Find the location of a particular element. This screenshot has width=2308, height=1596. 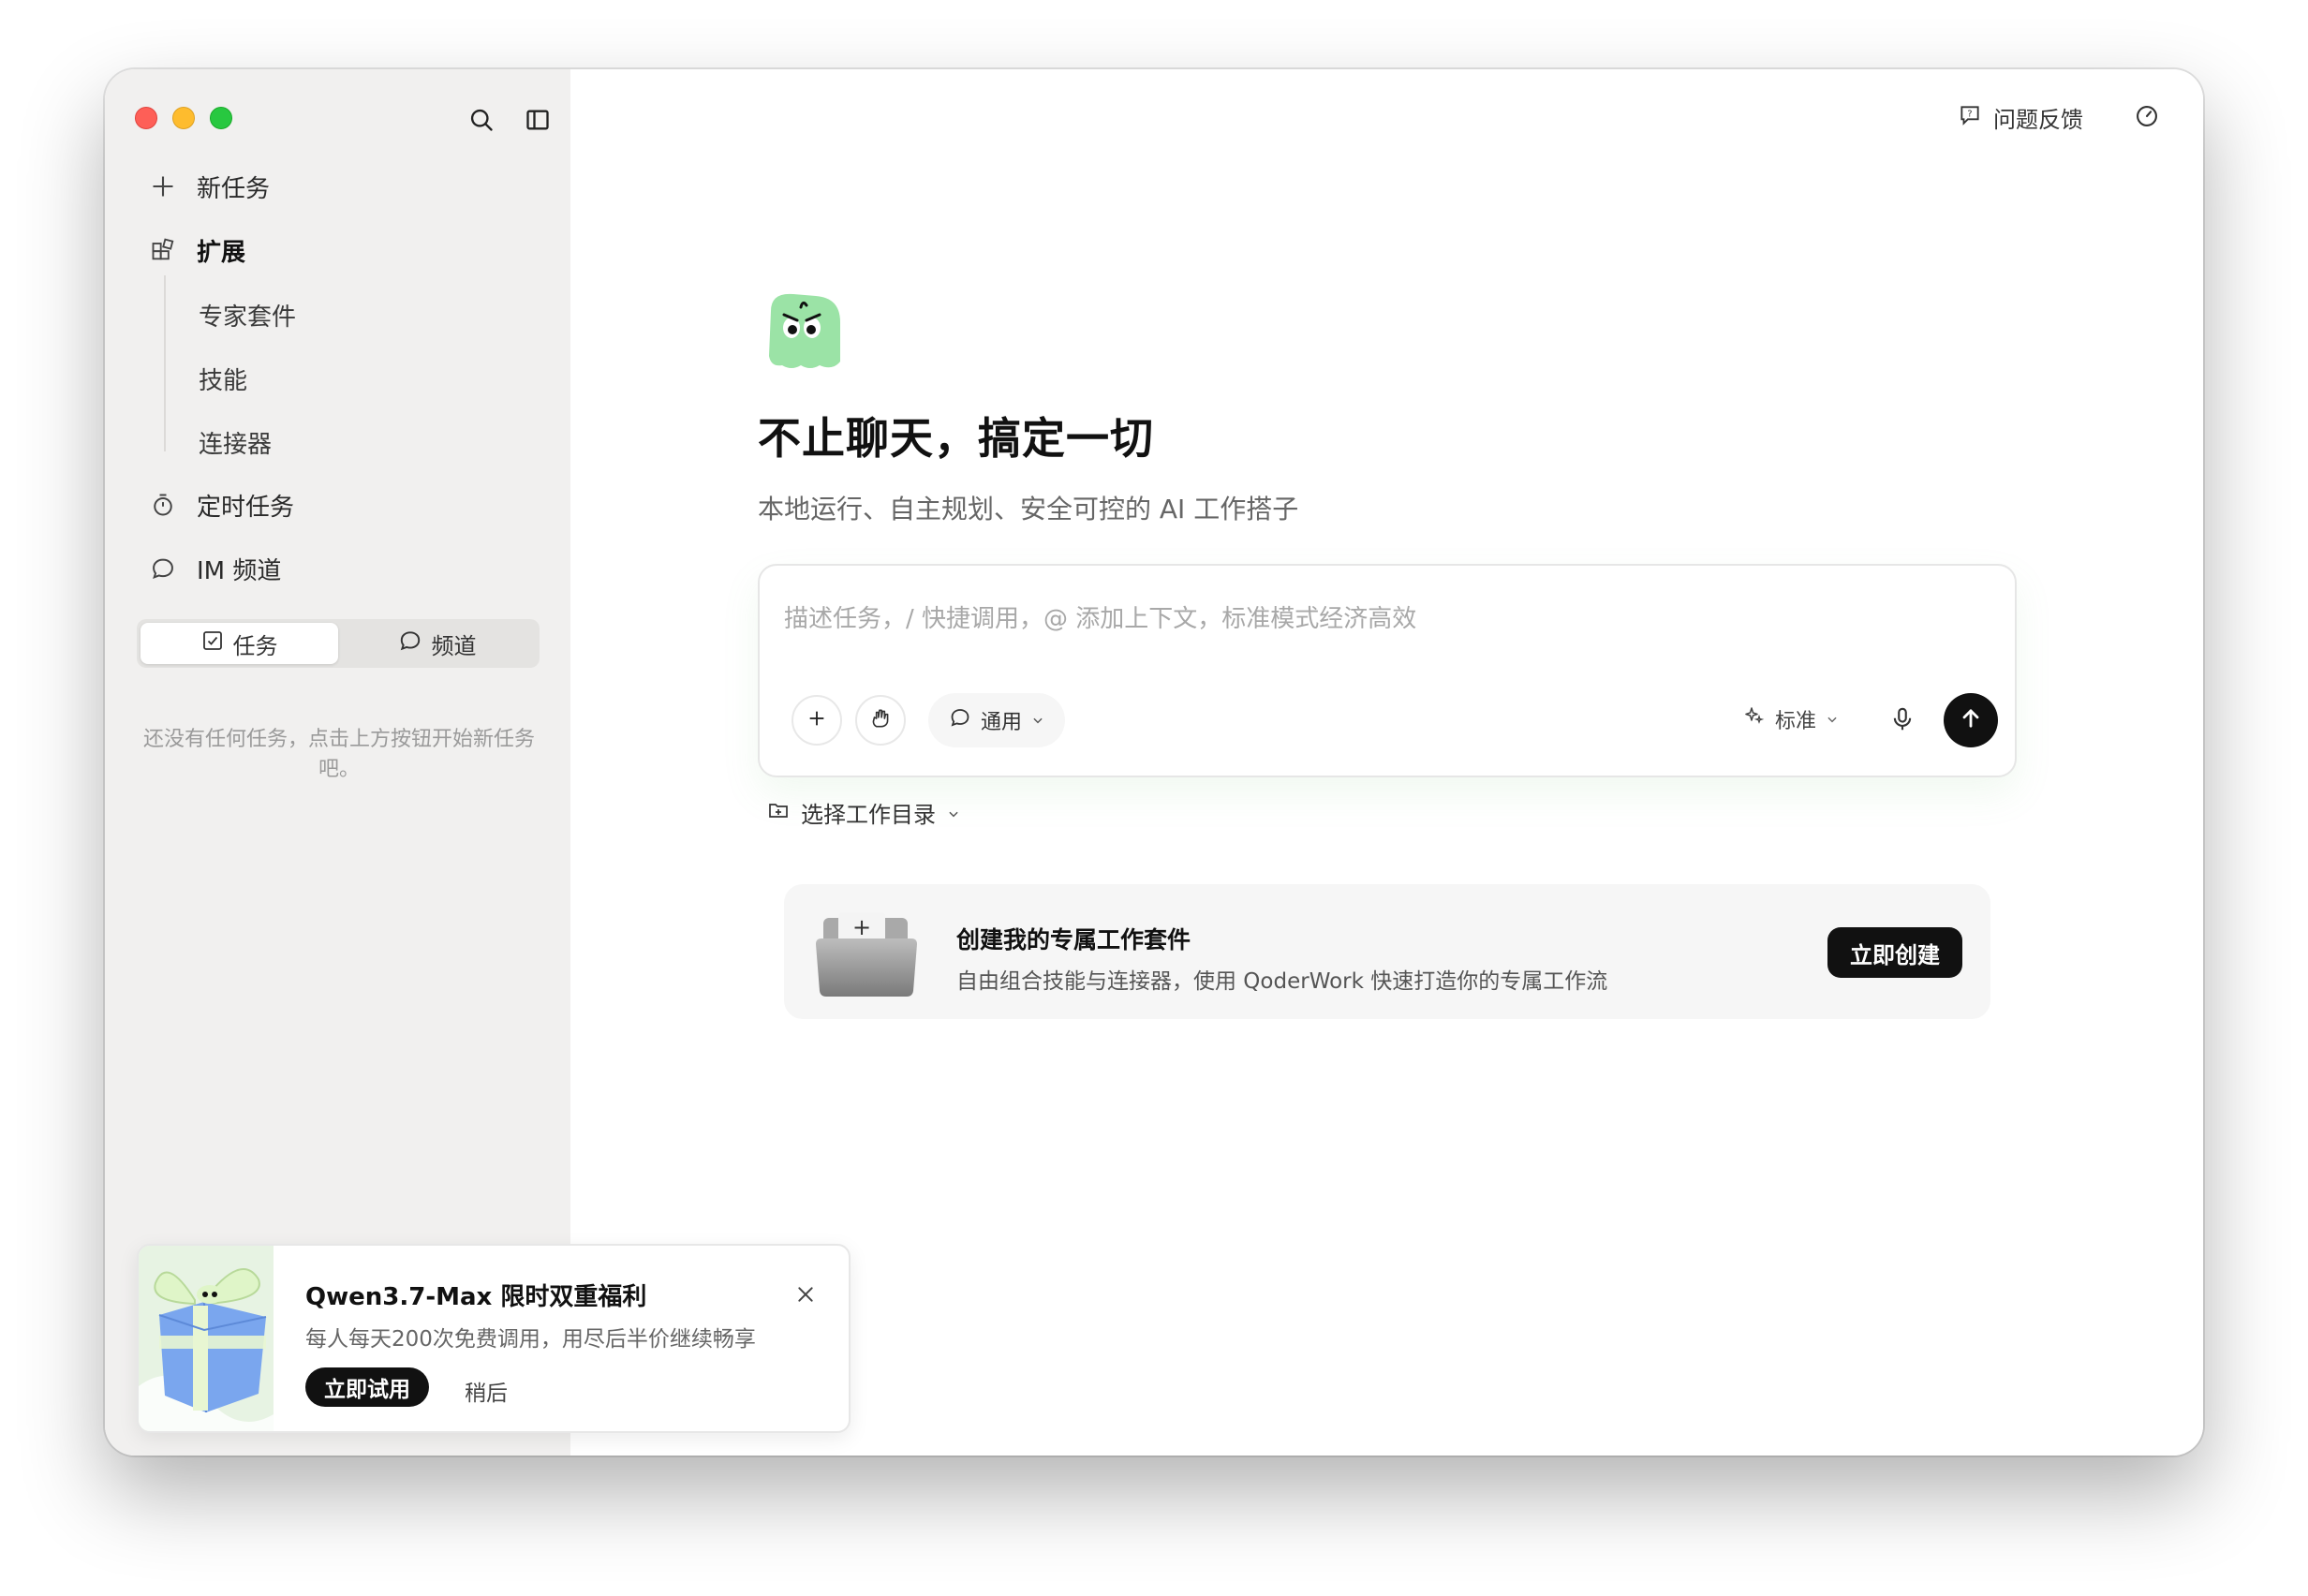

submenu-guide-line is located at coordinates (165, 363).